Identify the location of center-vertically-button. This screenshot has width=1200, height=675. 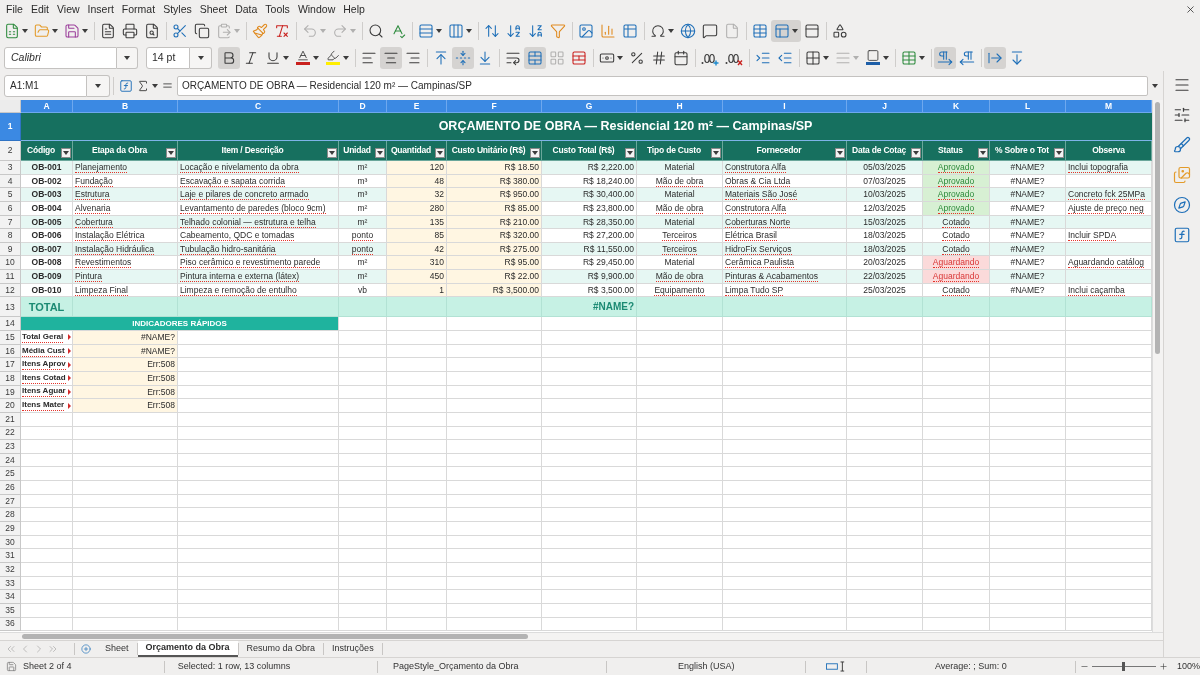
(463, 57).